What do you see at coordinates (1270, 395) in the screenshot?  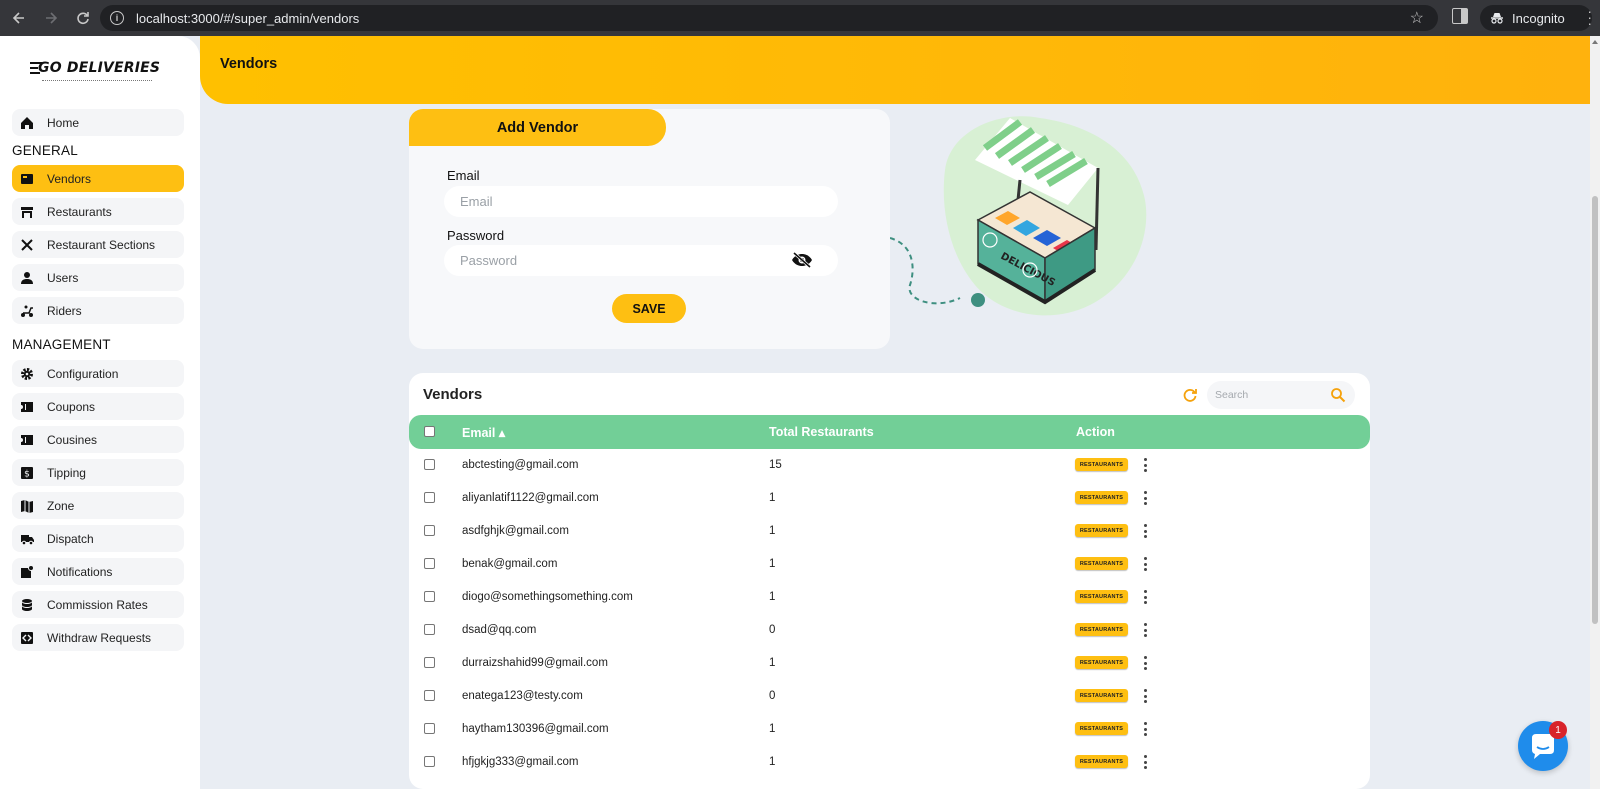 I see `search-input` at bounding box center [1270, 395].